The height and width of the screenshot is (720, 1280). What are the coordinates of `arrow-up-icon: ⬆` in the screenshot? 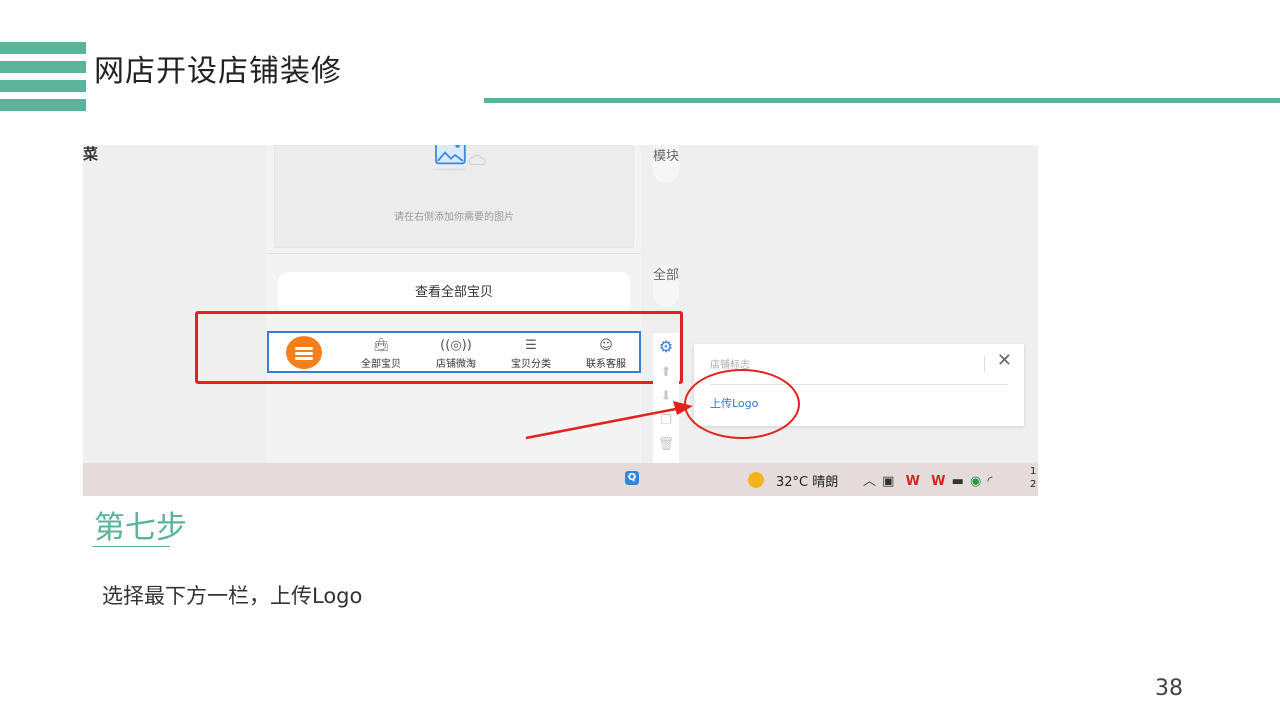 It's located at (666, 372).